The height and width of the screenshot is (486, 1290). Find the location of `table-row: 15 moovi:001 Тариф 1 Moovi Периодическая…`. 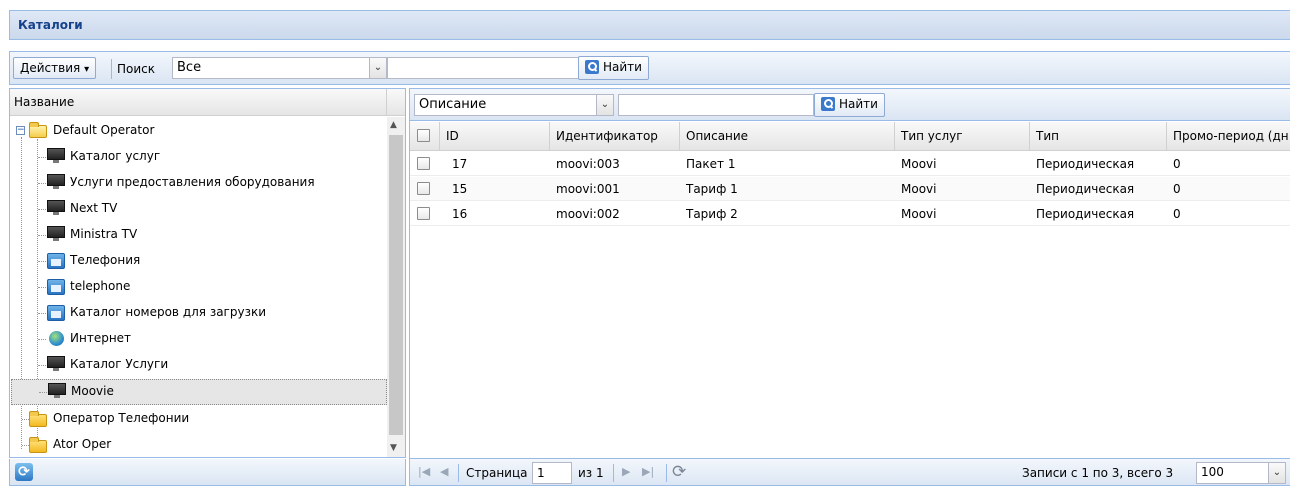

table-row: 15 moovi:001 Тариф 1 Moovi Периодическая… is located at coordinates (850, 189).